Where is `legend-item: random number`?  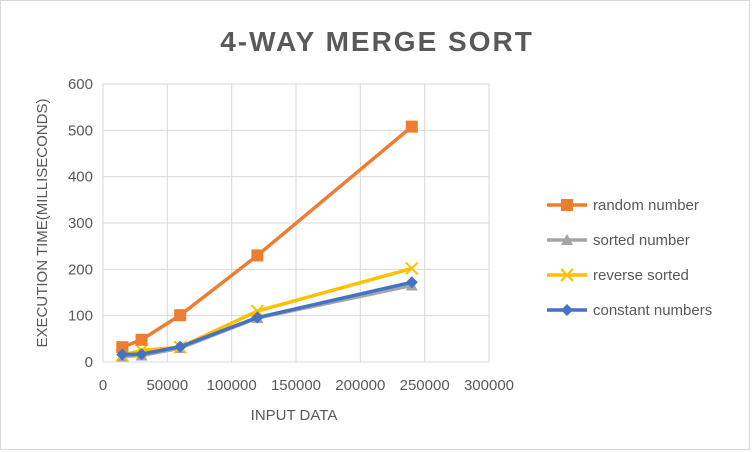
legend-item: random number is located at coordinates (623, 205).